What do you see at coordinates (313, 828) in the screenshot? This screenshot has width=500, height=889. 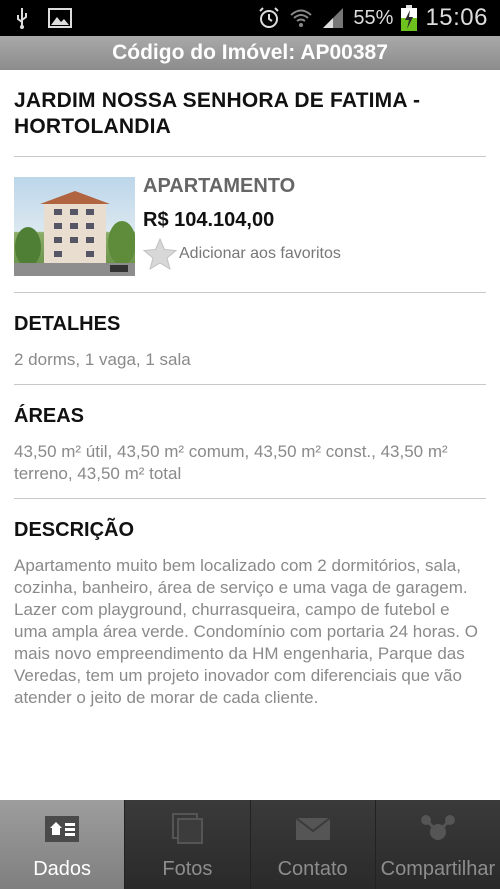 I see `envelope-icon` at bounding box center [313, 828].